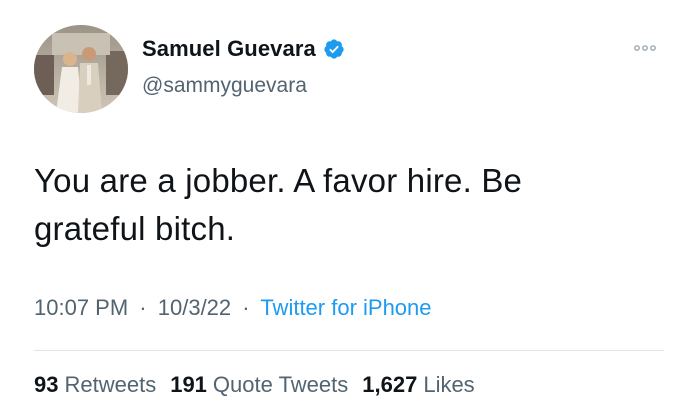 This screenshot has height=415, width=680. I want to click on likes-stat: 1,627 Likes, so click(418, 385).